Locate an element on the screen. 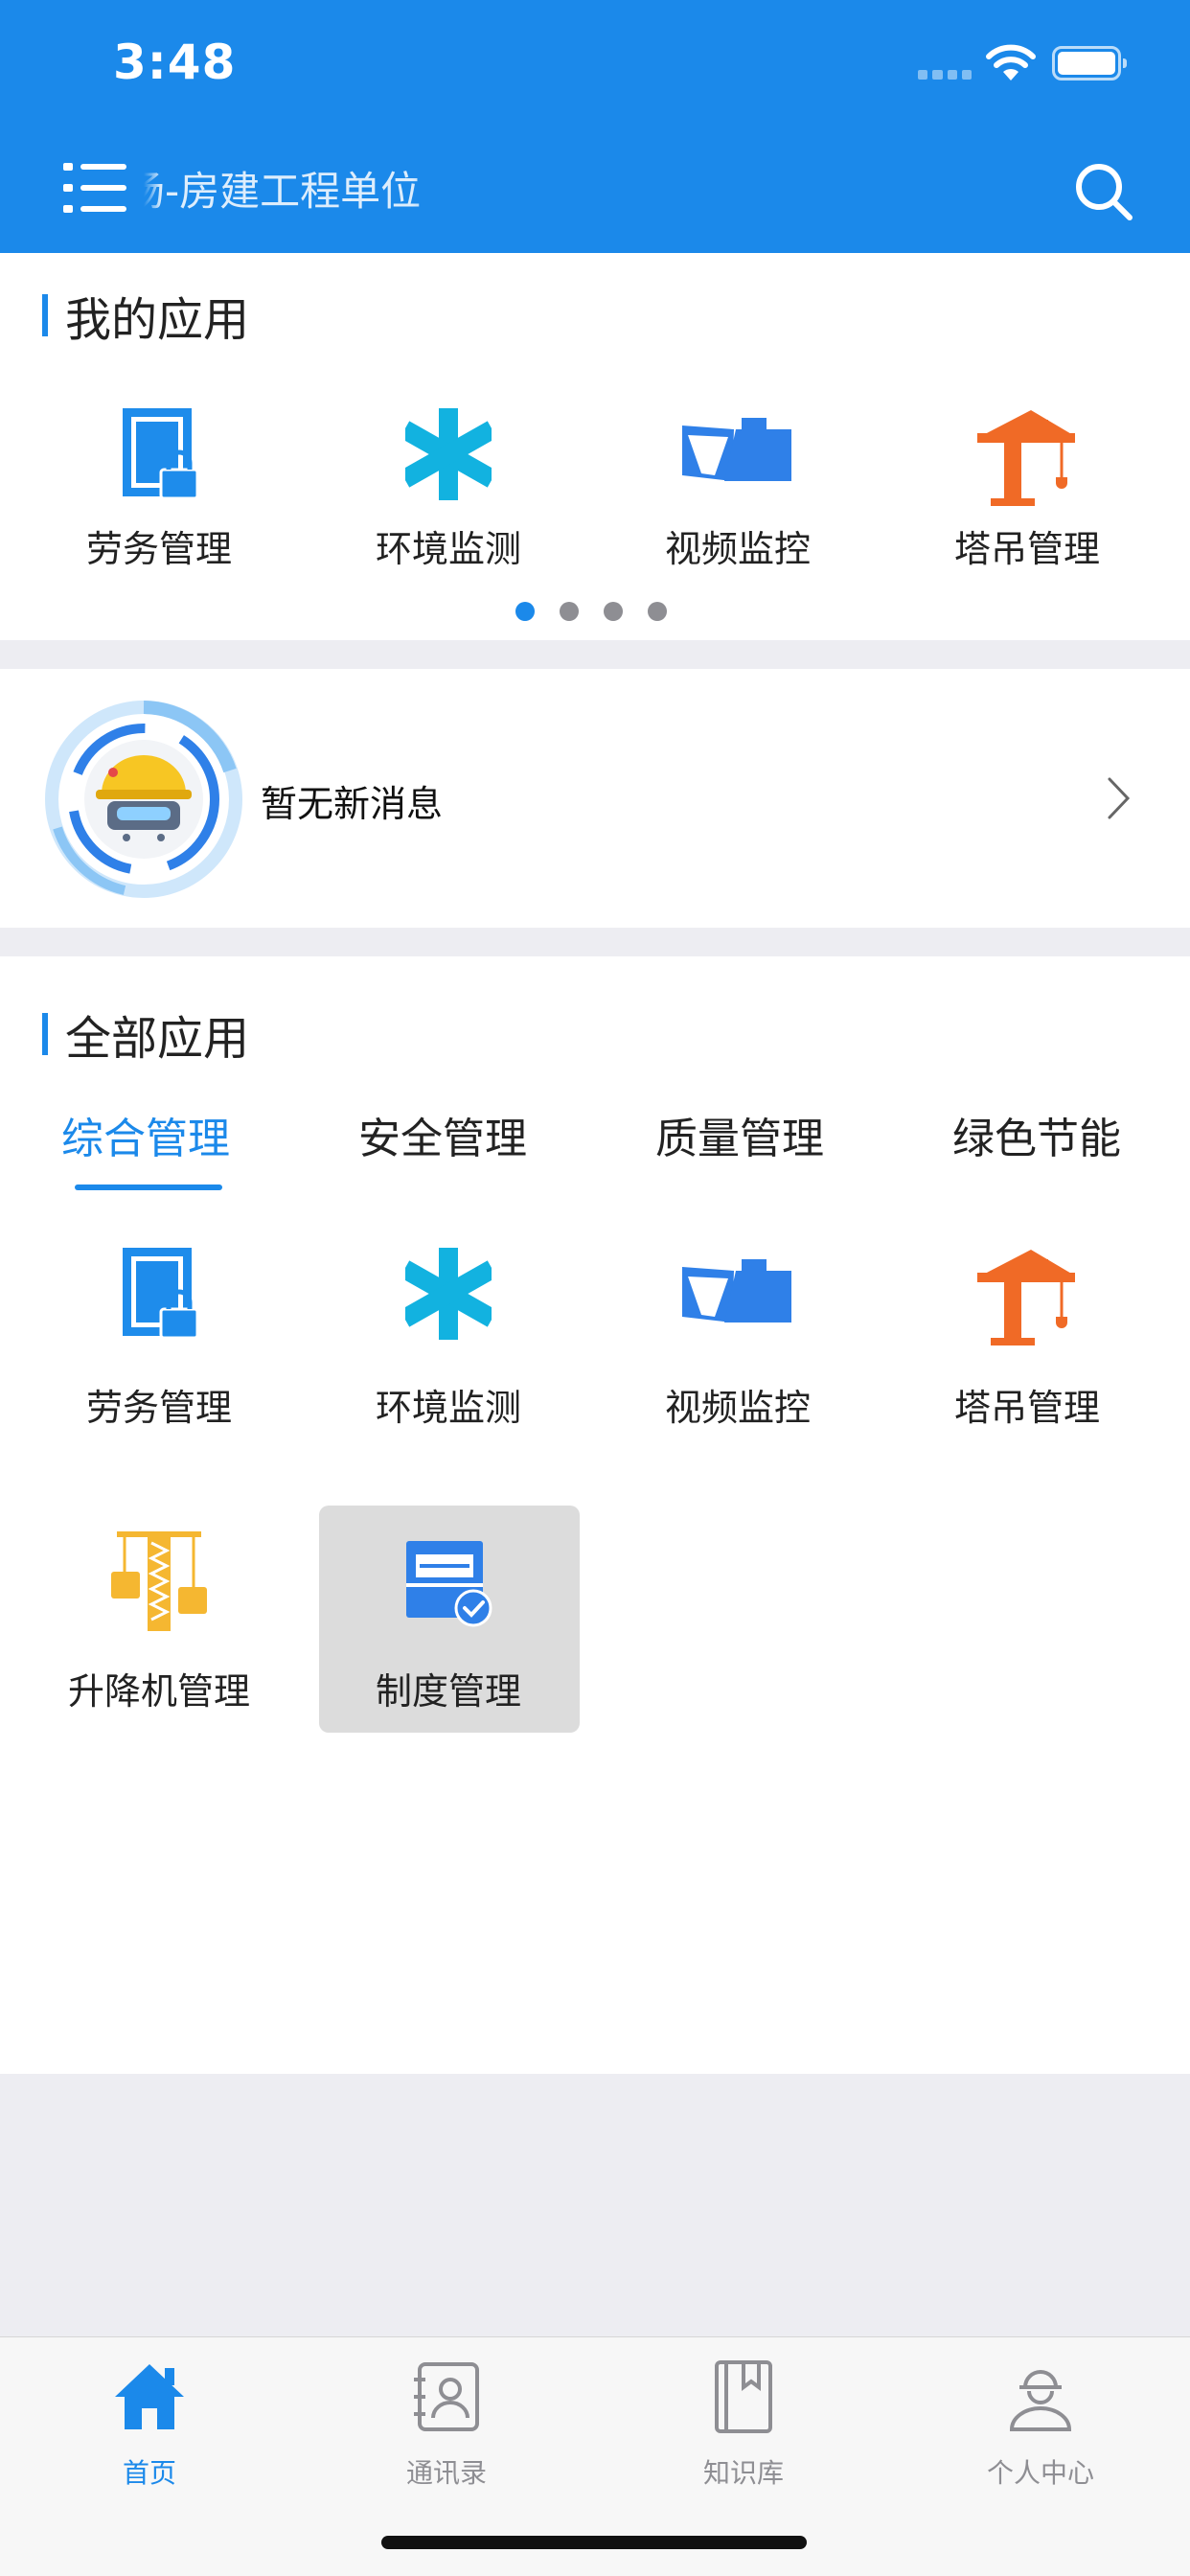 This screenshot has height=2576, width=1190. tab-label: 通讯录 is located at coordinates (446, 2473).